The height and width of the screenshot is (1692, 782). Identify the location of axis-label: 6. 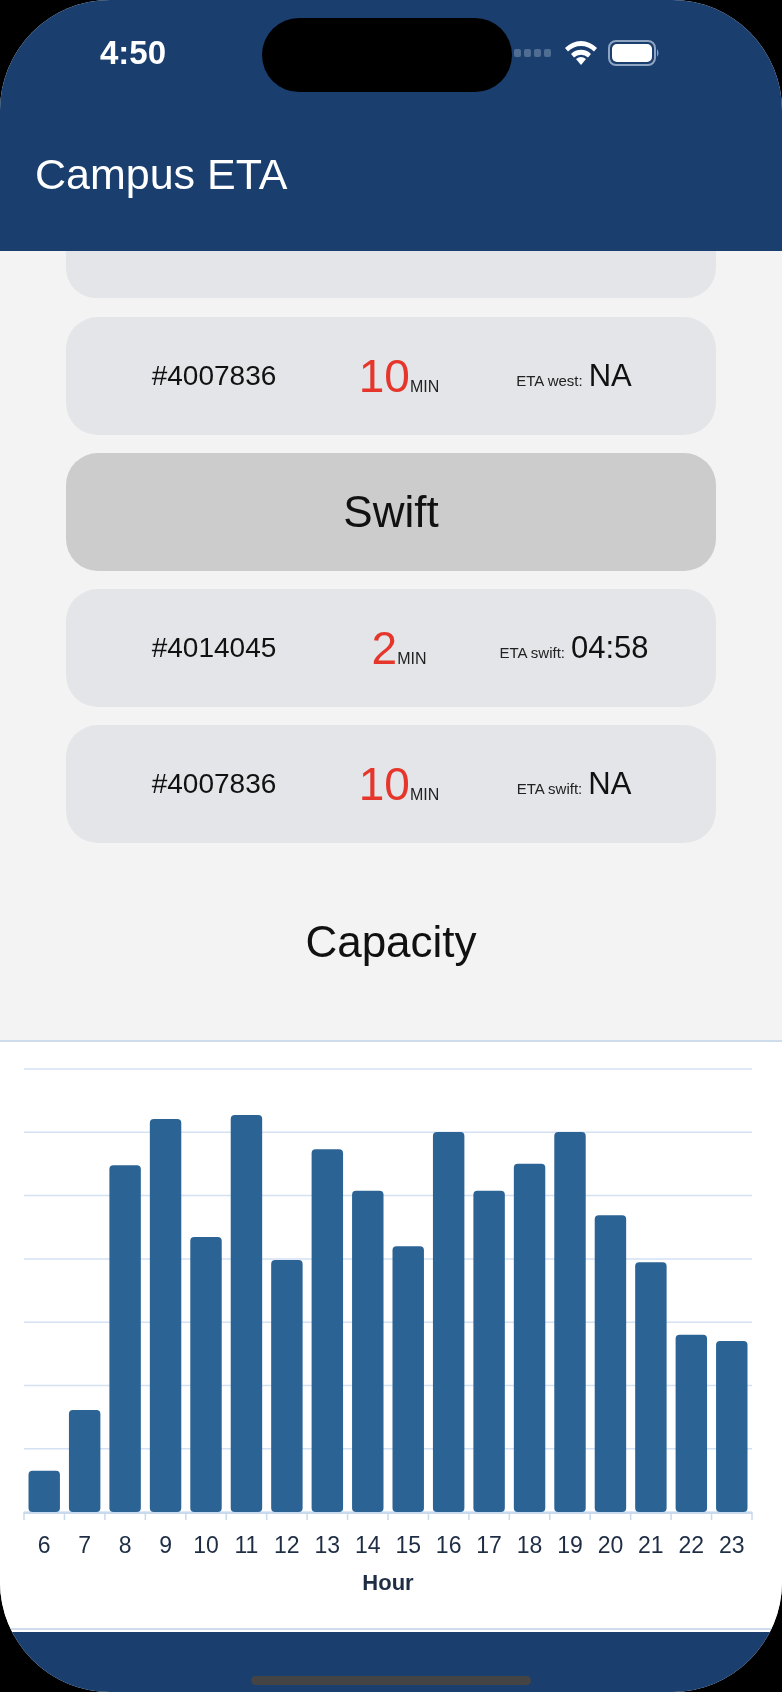
(44, 1545).